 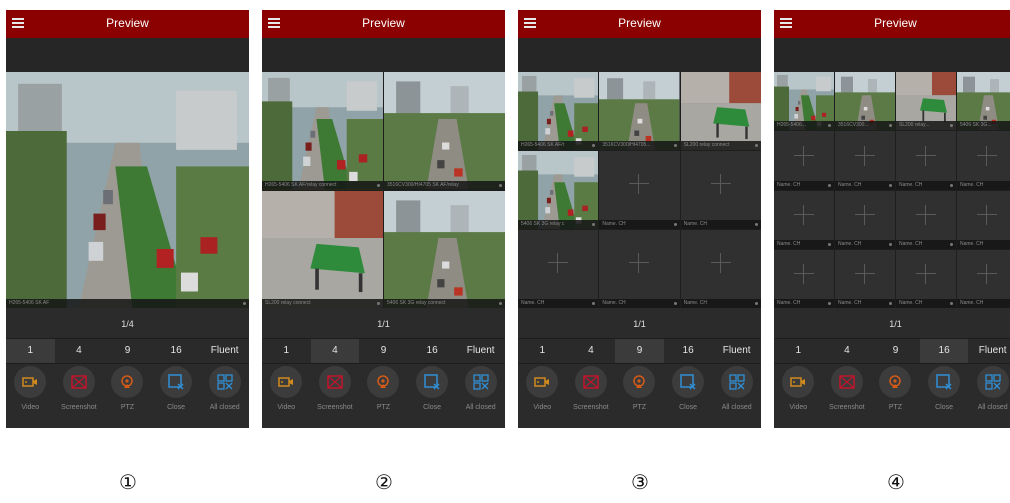 I want to click on video-cell: H265-5406 SK AF/relay connect, so click(x=322, y=131).